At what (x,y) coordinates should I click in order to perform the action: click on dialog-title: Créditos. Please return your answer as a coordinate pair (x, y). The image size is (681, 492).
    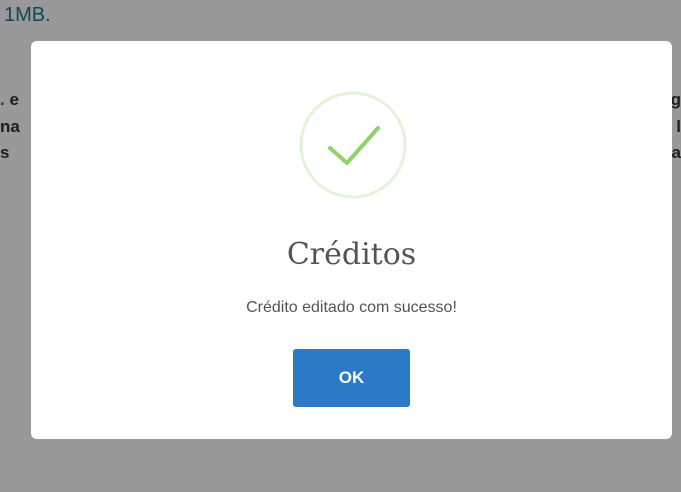
    Looking at the image, I should click on (351, 254).